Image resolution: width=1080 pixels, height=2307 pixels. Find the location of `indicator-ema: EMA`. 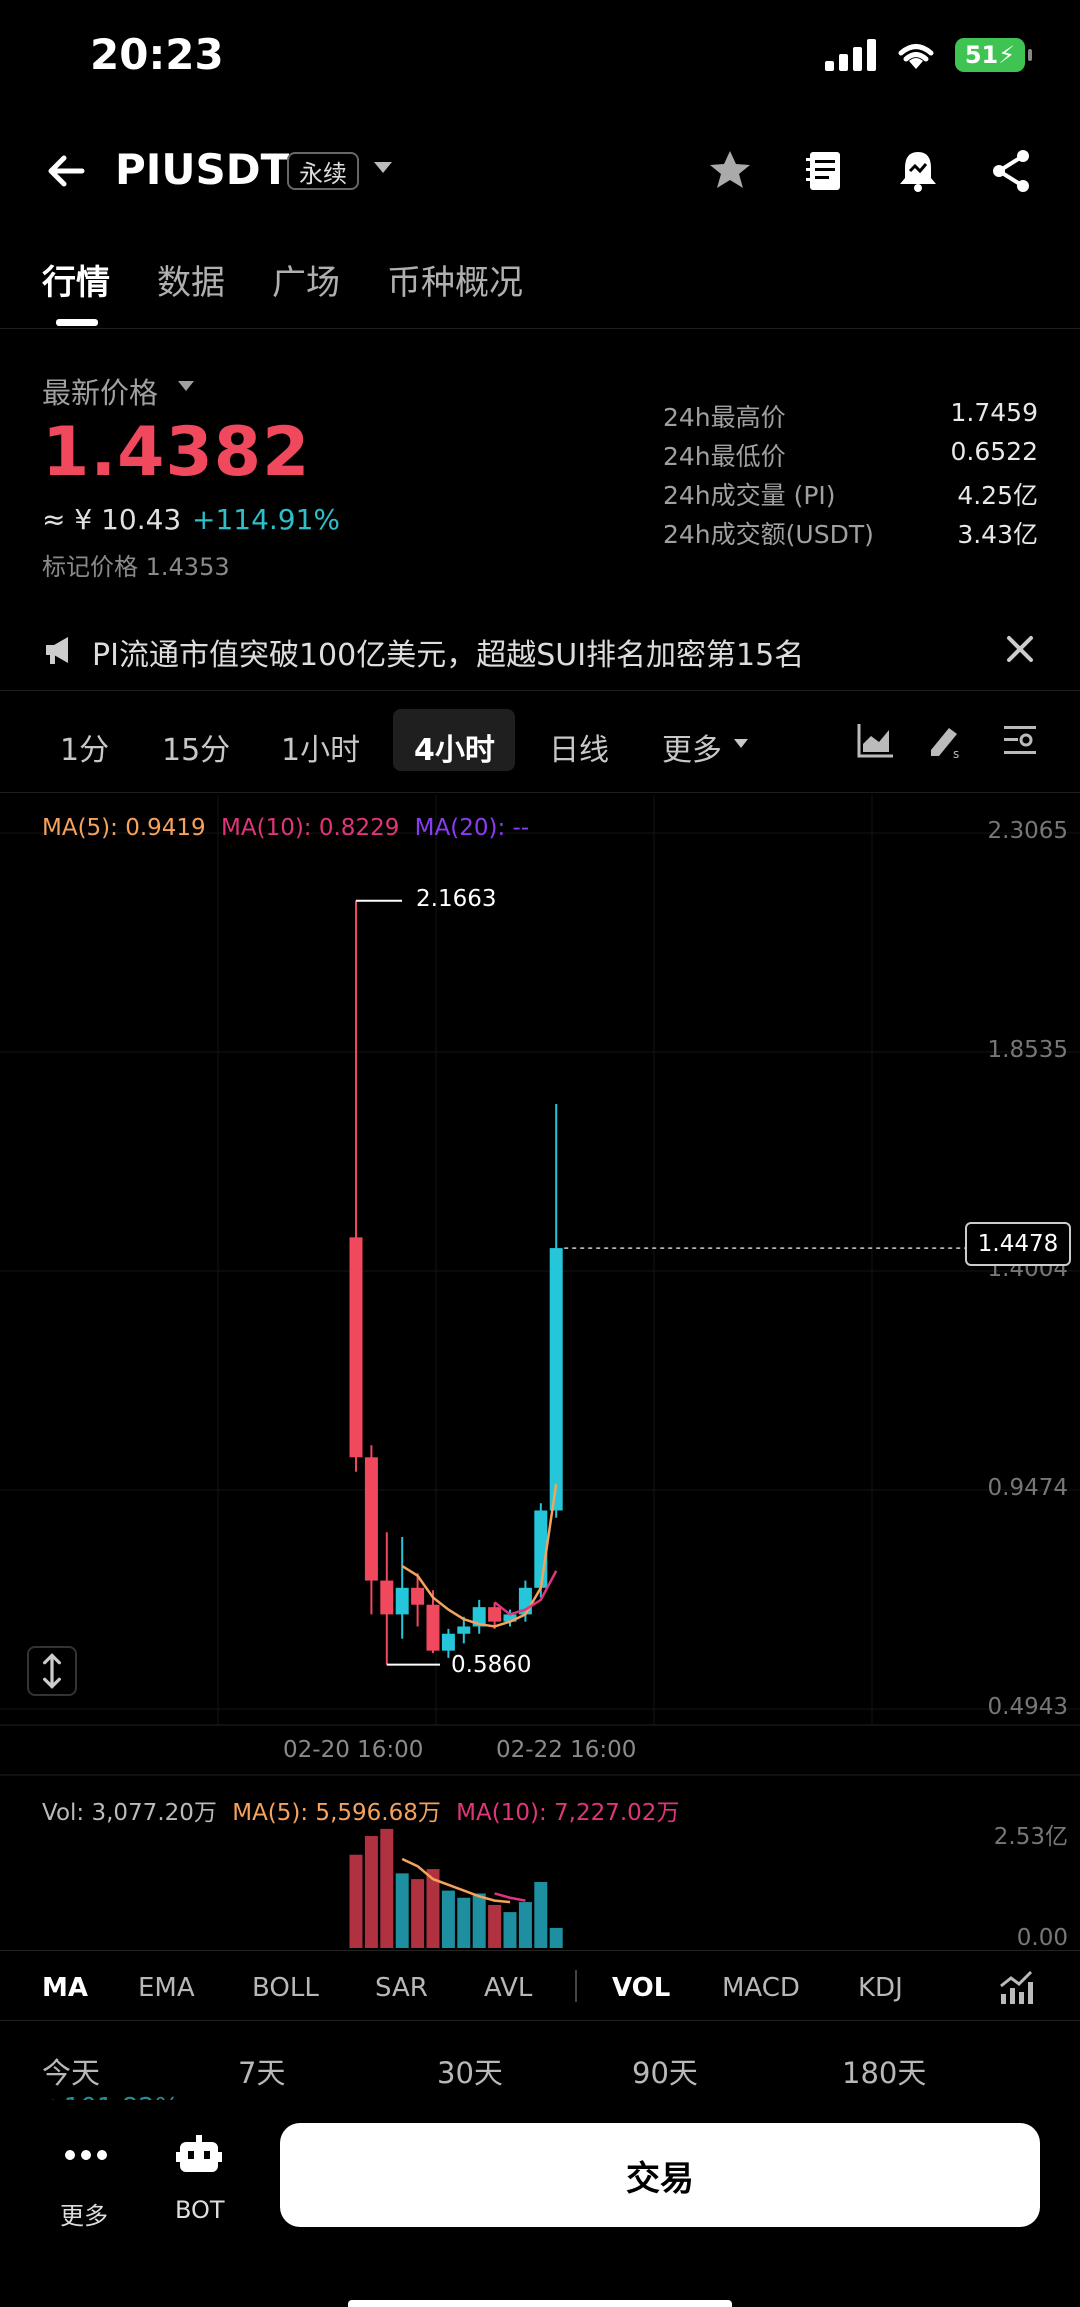

indicator-ema: EMA is located at coordinates (166, 1988).